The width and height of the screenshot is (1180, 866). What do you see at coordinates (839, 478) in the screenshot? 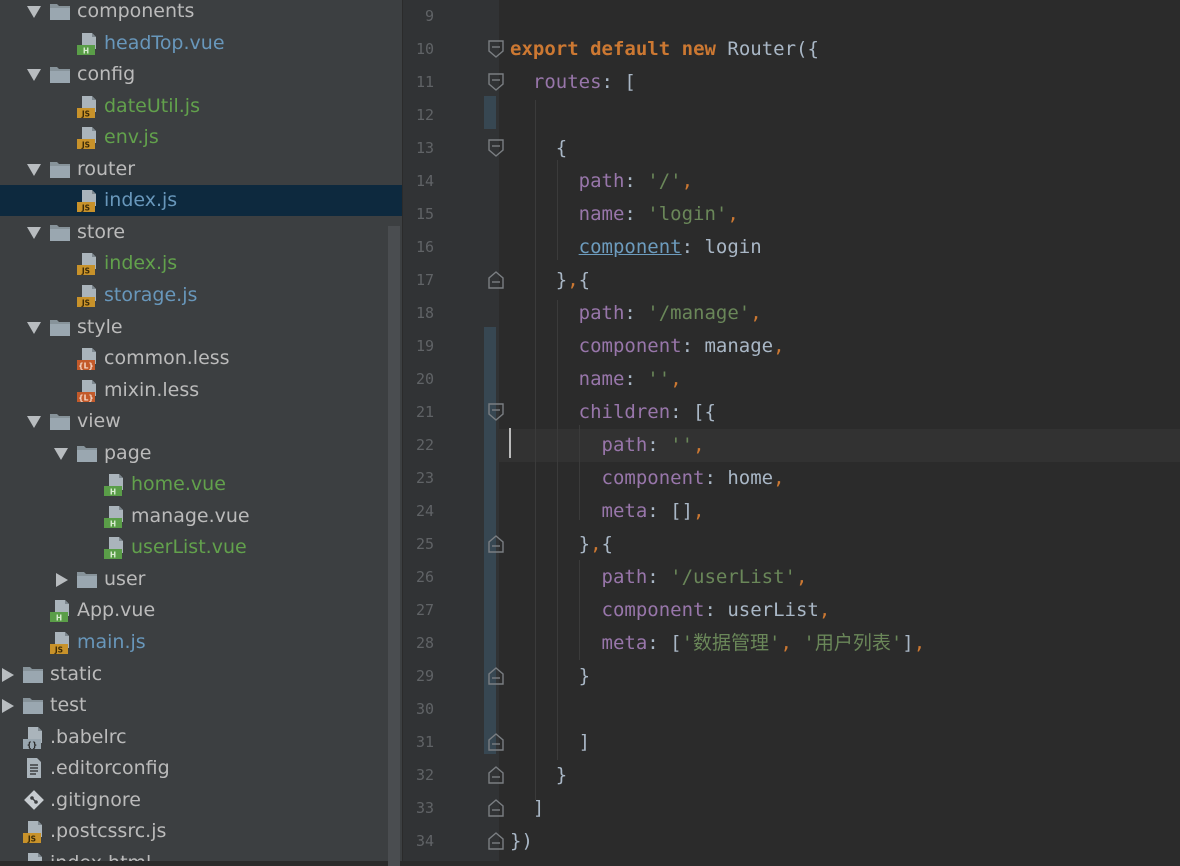
I see `code-line: component: home,` at bounding box center [839, 478].